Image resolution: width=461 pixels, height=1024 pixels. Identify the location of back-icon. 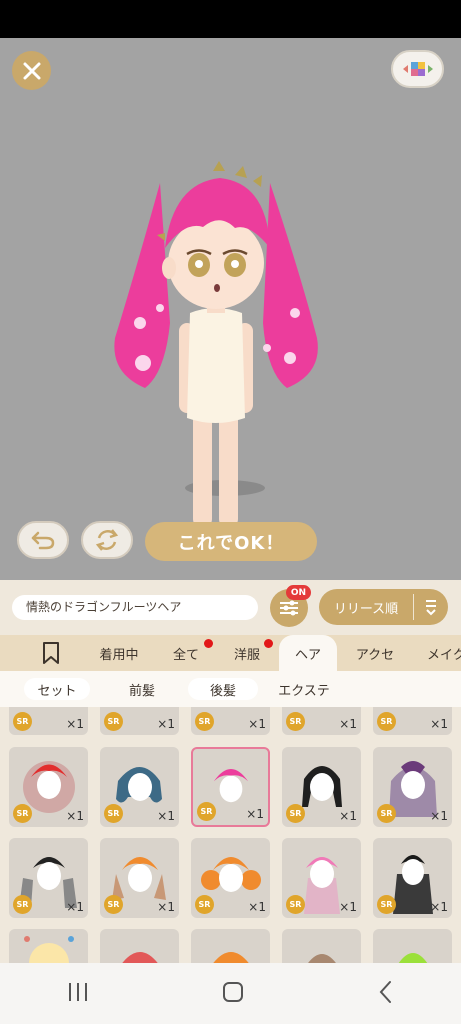
(385, 991).